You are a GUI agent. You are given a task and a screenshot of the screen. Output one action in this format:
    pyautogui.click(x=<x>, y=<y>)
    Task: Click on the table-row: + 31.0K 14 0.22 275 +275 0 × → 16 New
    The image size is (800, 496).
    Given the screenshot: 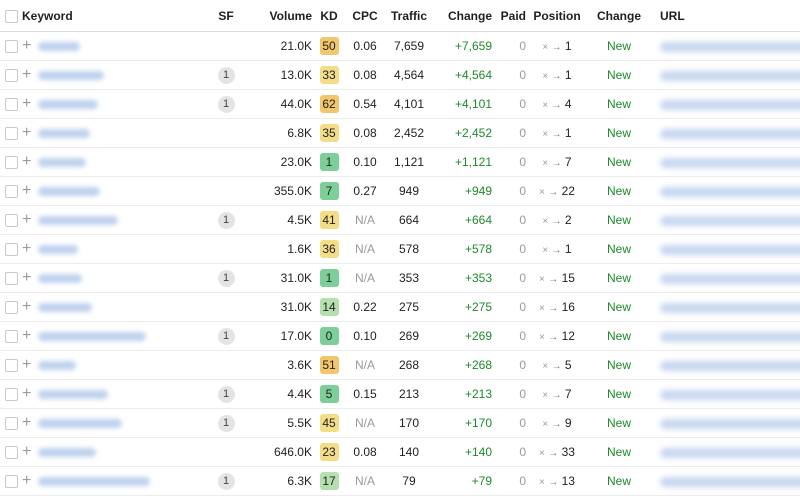 What is the action you would take?
    pyautogui.click(x=400, y=307)
    